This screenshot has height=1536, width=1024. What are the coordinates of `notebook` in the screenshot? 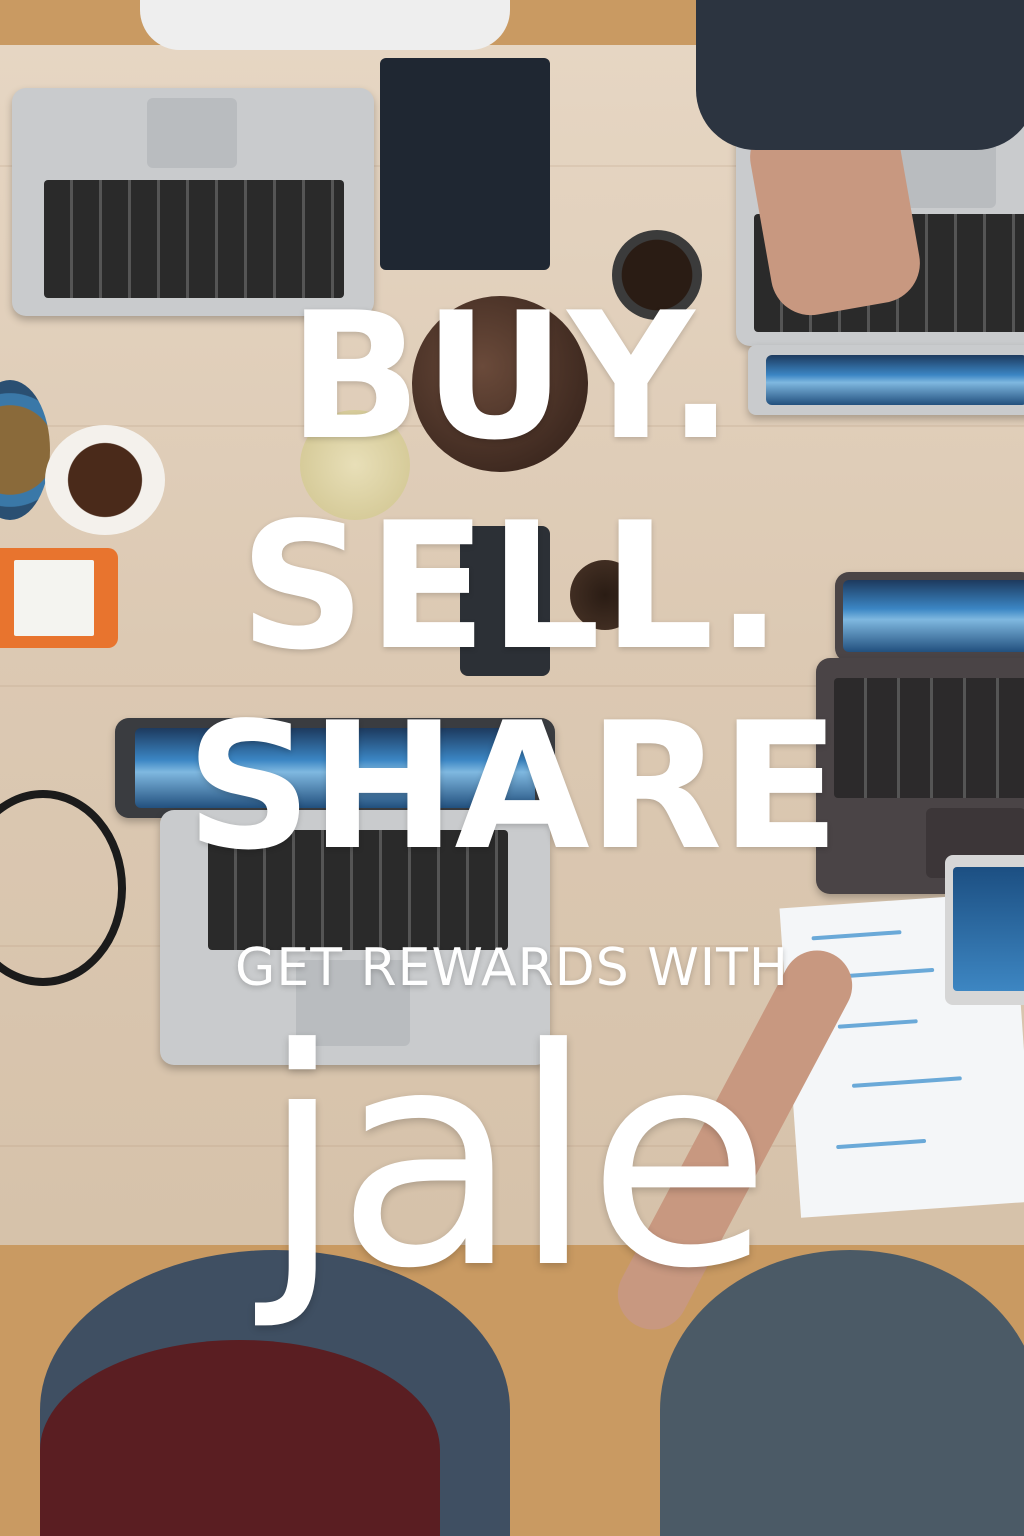 It's located at (465, 164).